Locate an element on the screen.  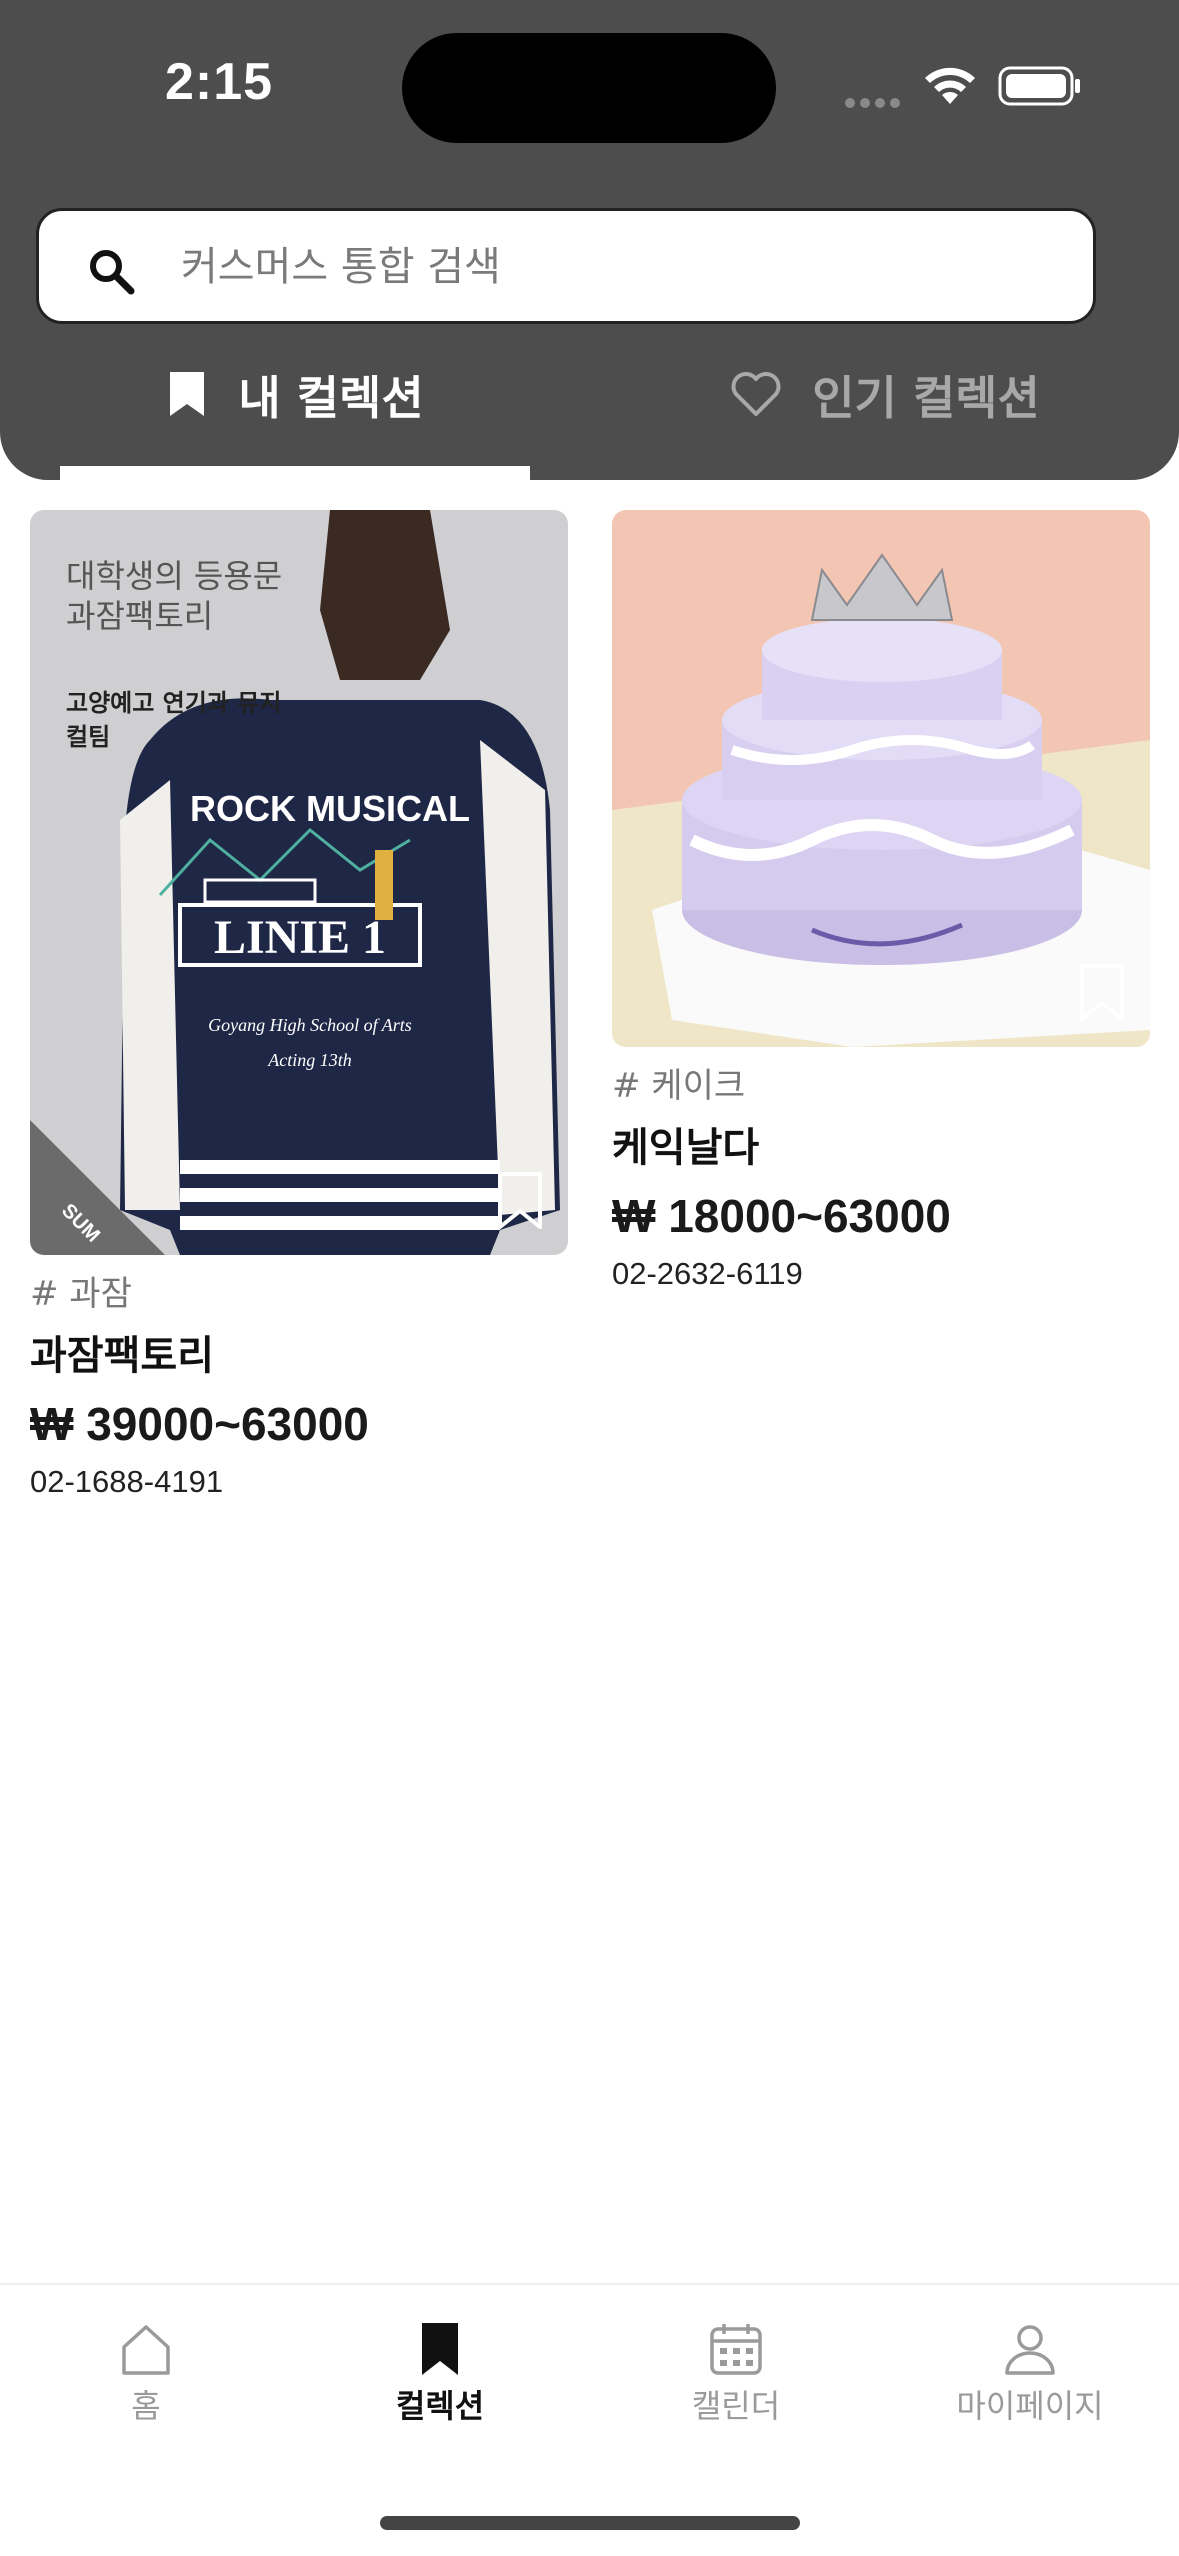
search-bar is located at coordinates (566, 266).